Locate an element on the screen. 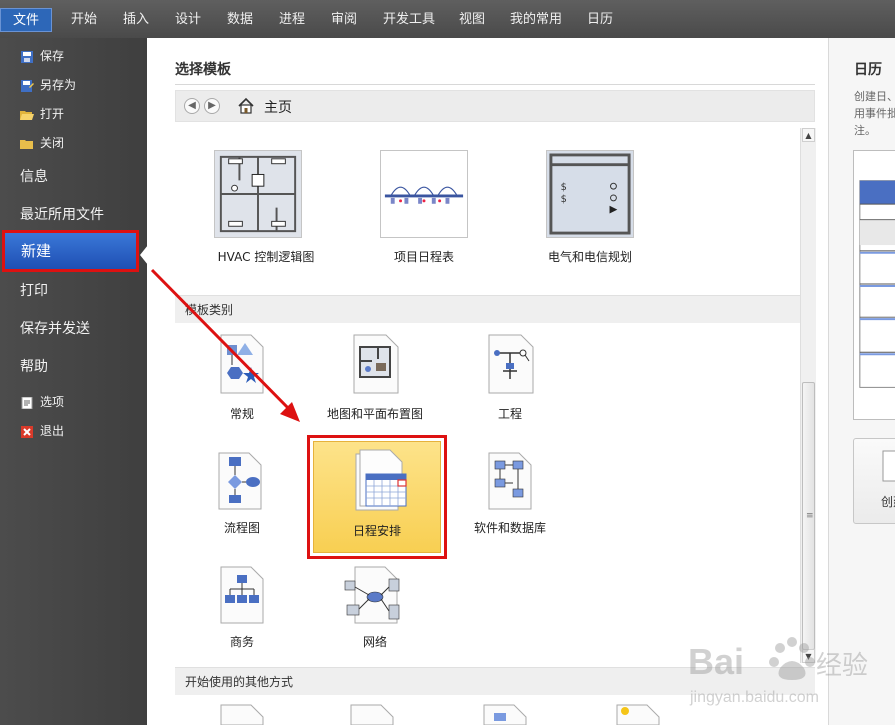 The image size is (895, 725). grip-icon: ≡ is located at coordinates (810, 516).